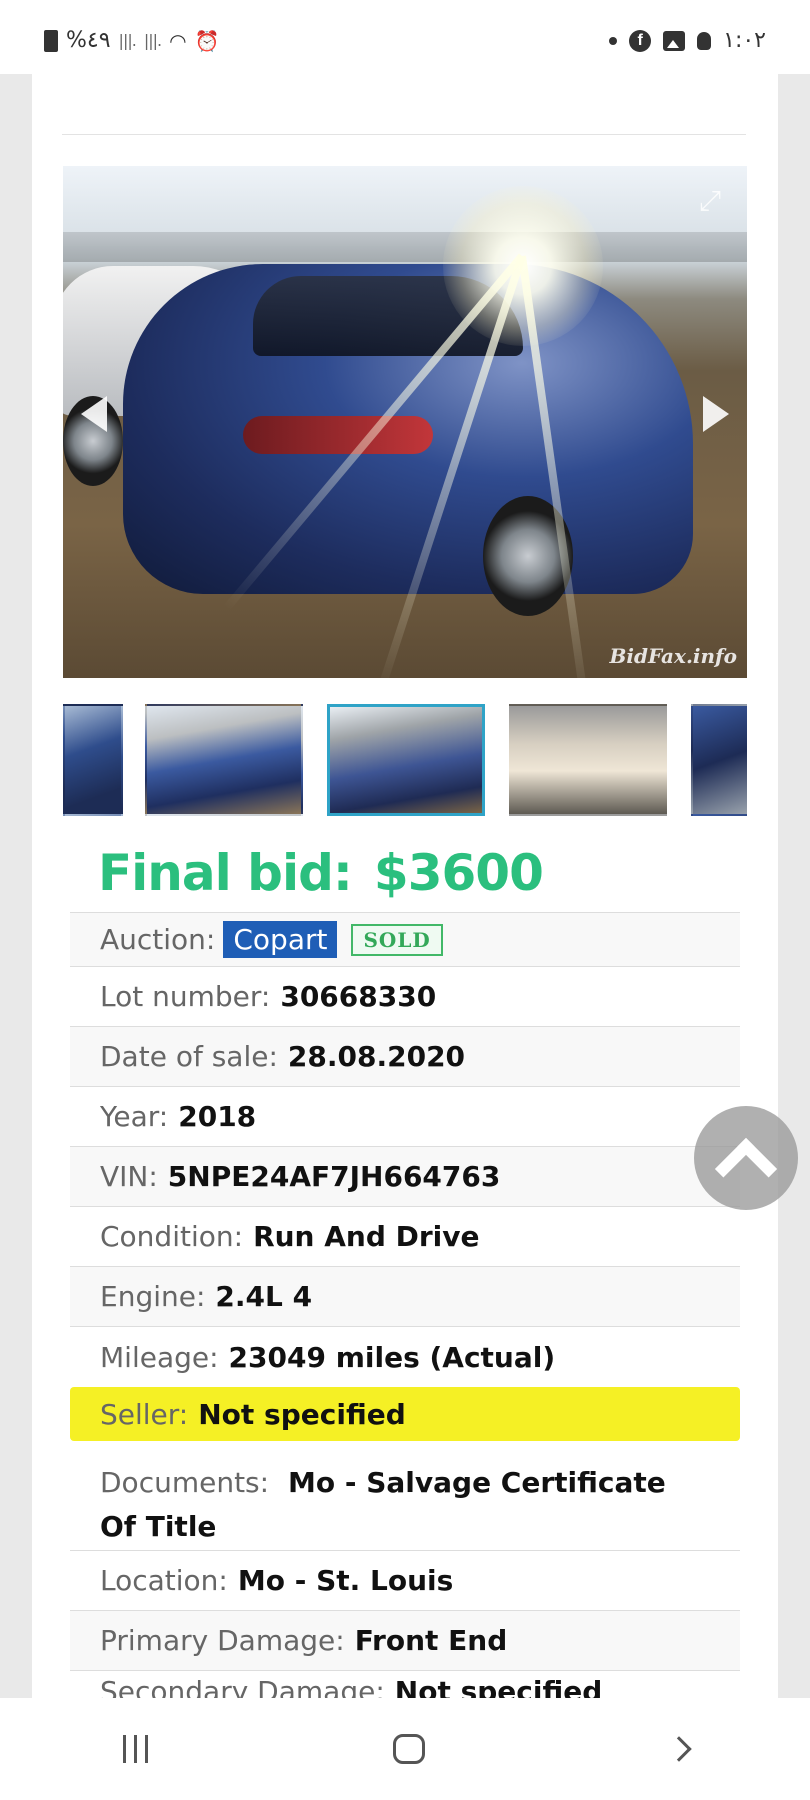 This screenshot has height=1800, width=810. I want to click on date-of-sale-value: 28.08.2020, so click(376, 1056).